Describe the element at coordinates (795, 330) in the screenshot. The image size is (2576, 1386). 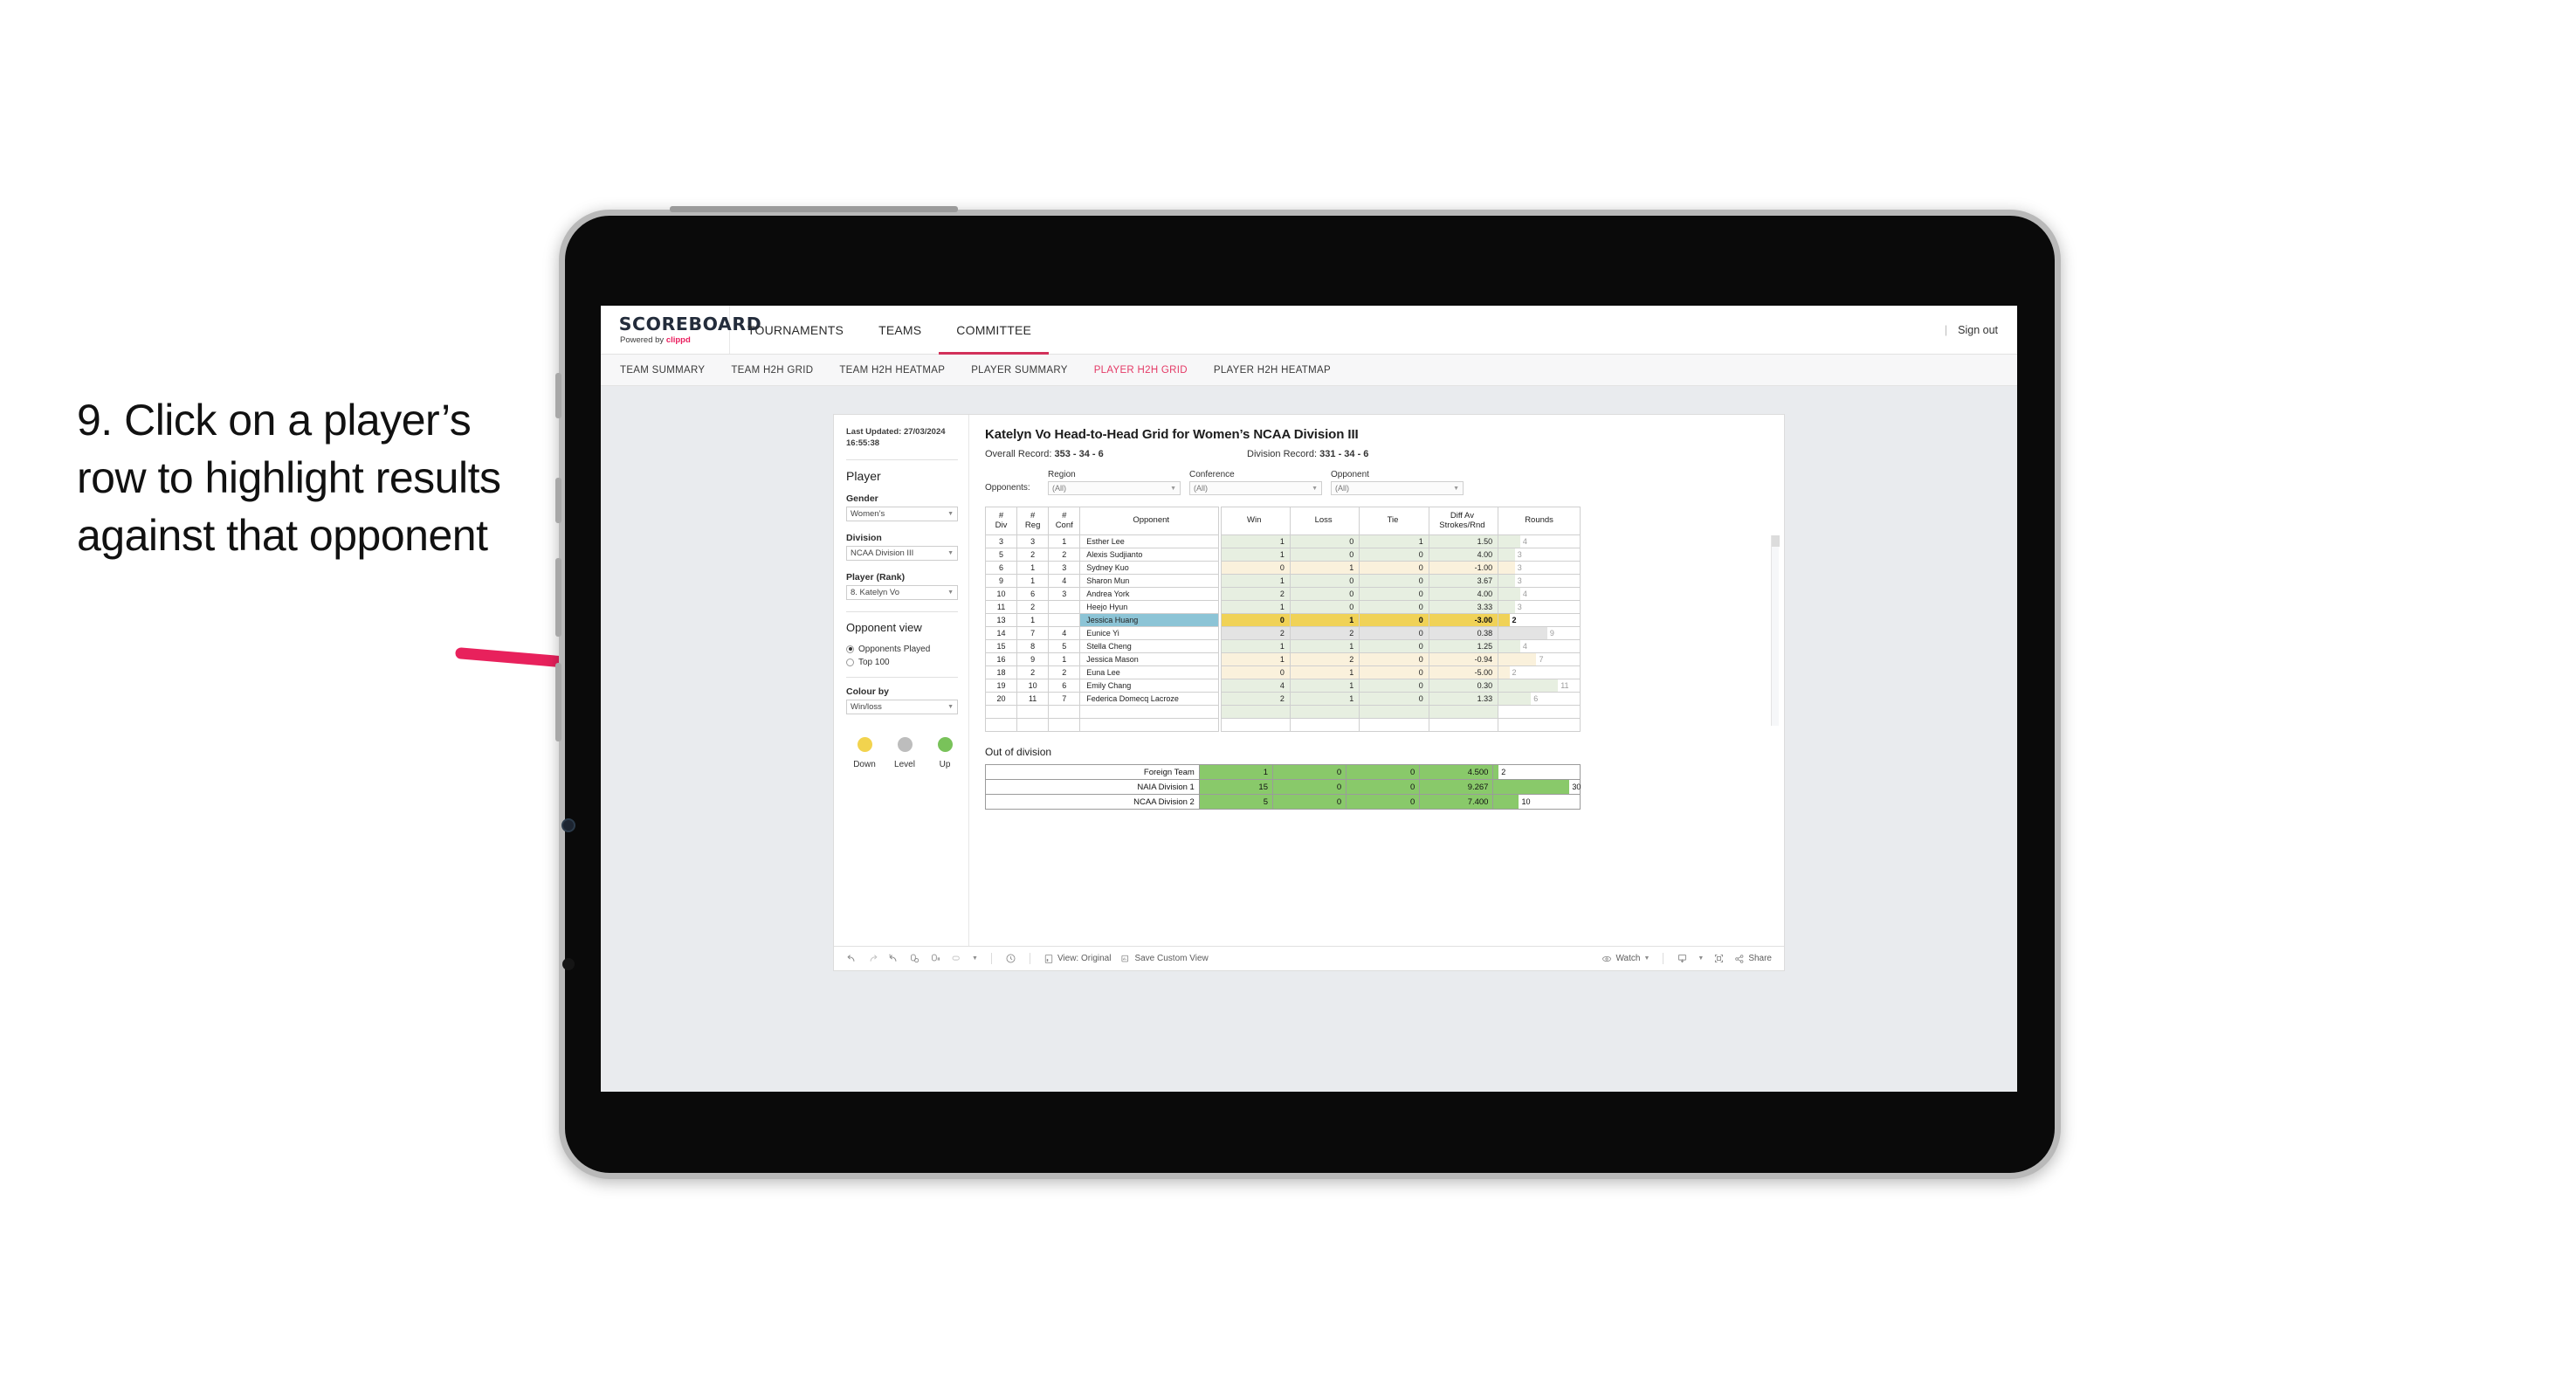
I see `nav-item-tournaments: TOURNAMENTS` at that location.